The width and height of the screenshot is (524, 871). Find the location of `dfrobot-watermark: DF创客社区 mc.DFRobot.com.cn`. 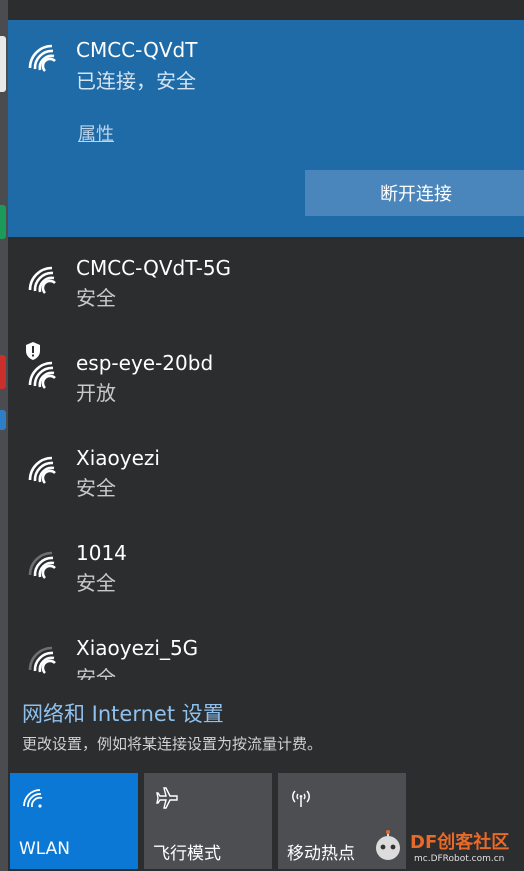

dfrobot-watermark: DF创客社区 mc.DFRobot.com.cn is located at coordinates (445, 847).